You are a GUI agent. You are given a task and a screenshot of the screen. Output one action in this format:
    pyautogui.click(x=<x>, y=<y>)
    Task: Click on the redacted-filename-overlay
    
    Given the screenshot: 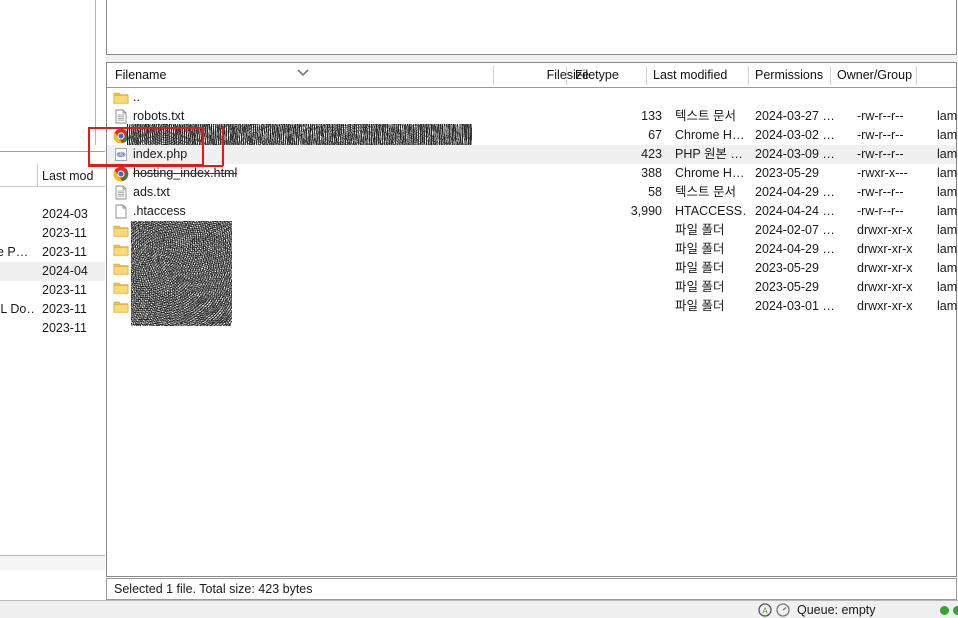 What is the action you would take?
    pyautogui.click(x=299, y=134)
    